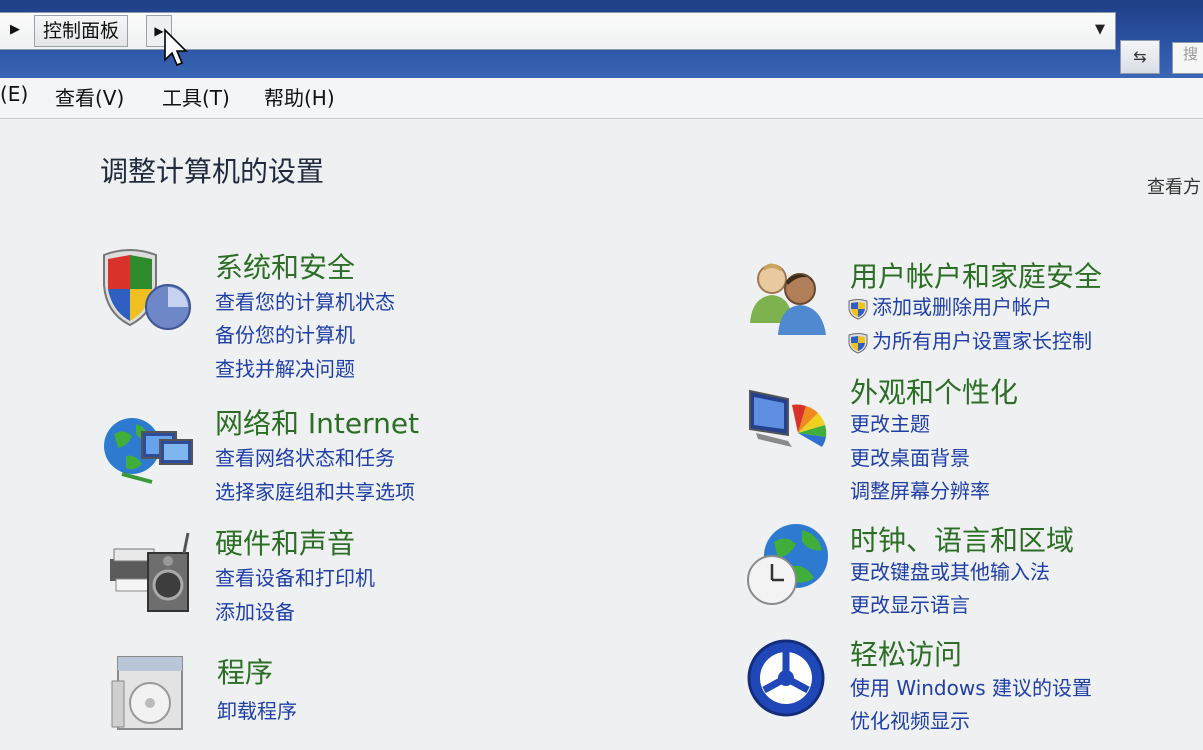 The height and width of the screenshot is (750, 1203). I want to click on programs-title: 程序, so click(245, 671).